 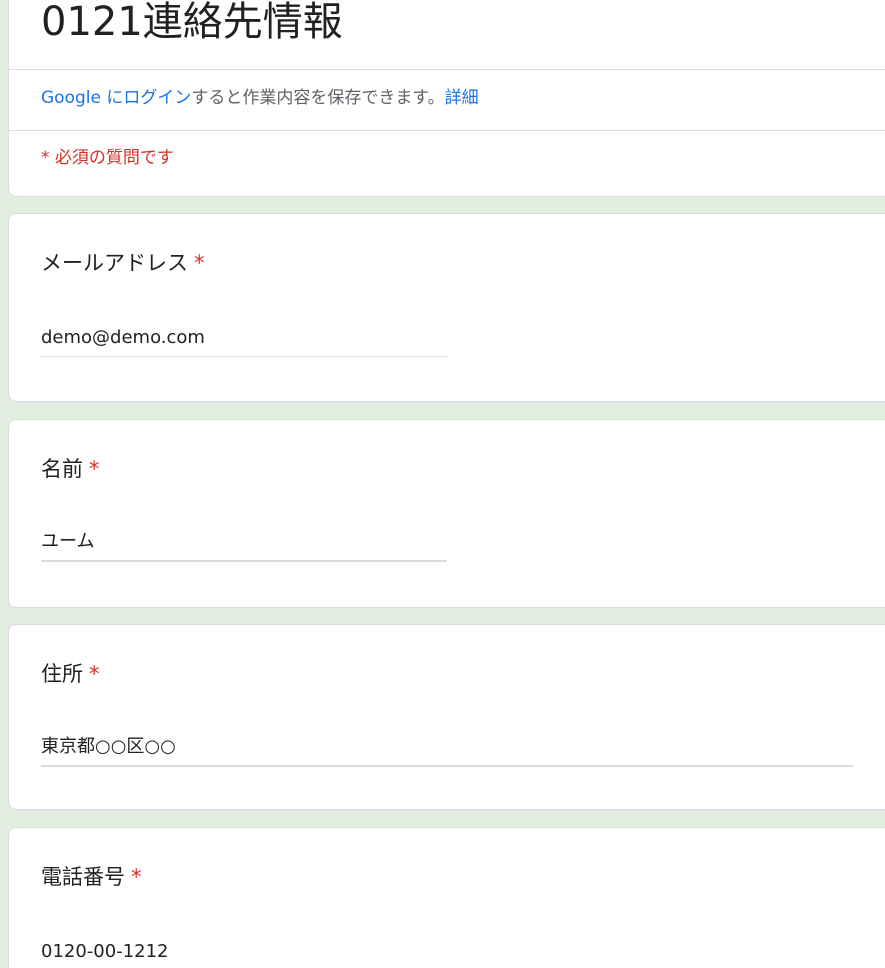 I want to click on email-field: demo@demo.com, so click(x=244, y=341).